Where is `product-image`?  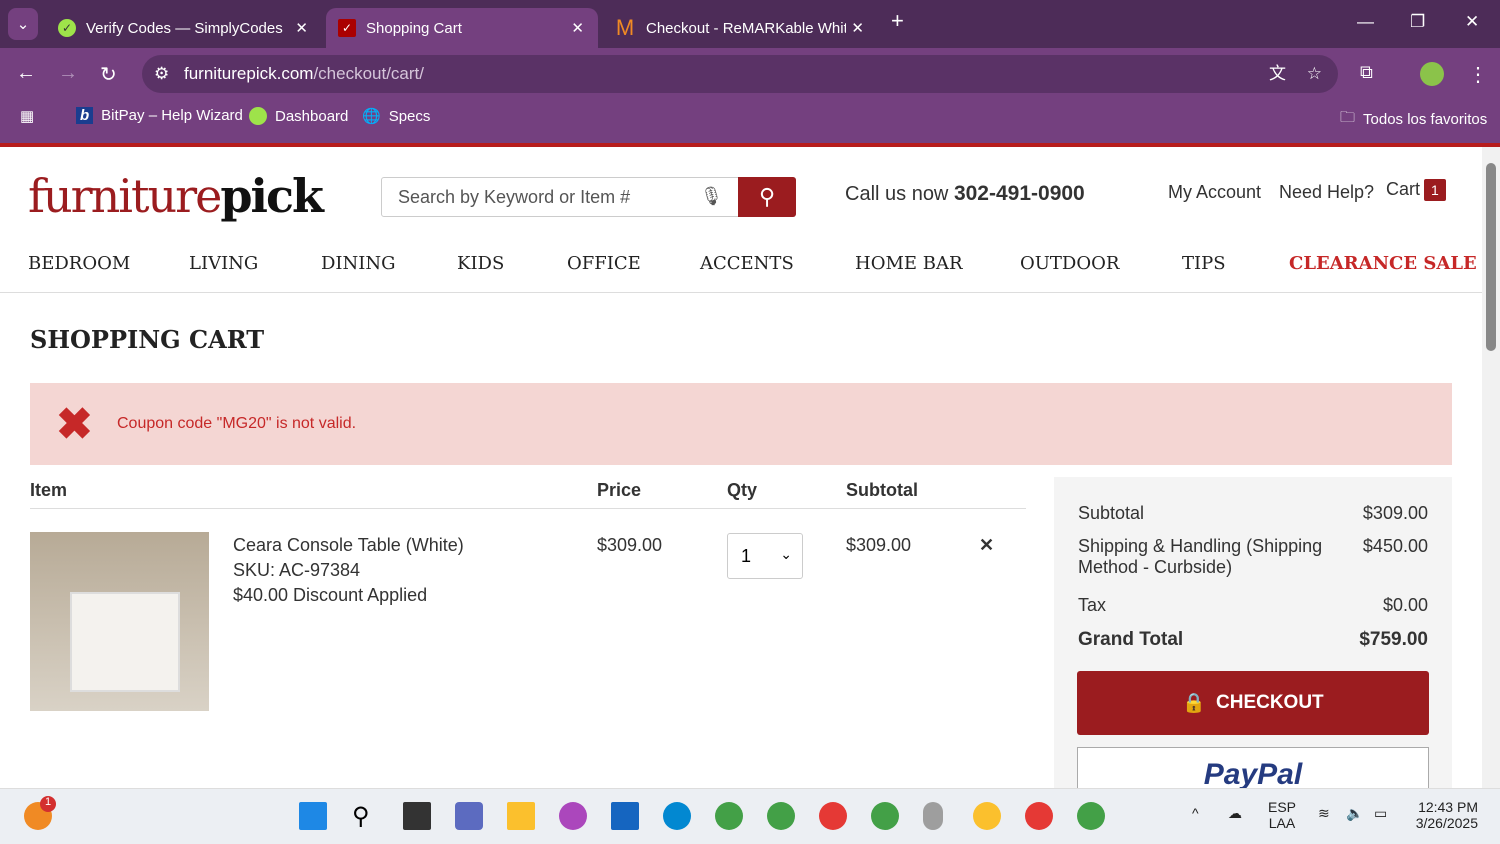
product-image is located at coordinates (119, 621).